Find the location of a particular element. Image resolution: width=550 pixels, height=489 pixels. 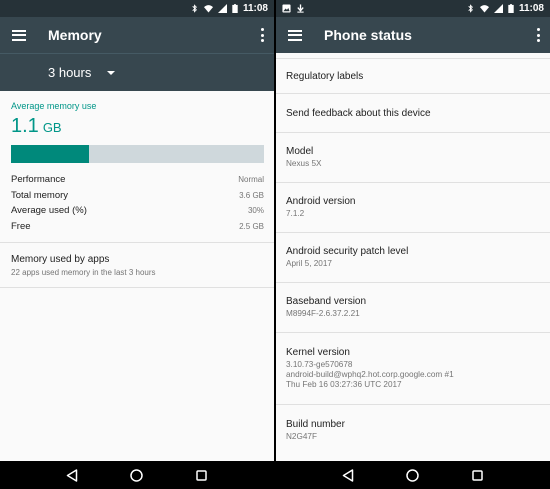

list-item-build-number: Build number N2G47F is located at coordinates (413, 430).